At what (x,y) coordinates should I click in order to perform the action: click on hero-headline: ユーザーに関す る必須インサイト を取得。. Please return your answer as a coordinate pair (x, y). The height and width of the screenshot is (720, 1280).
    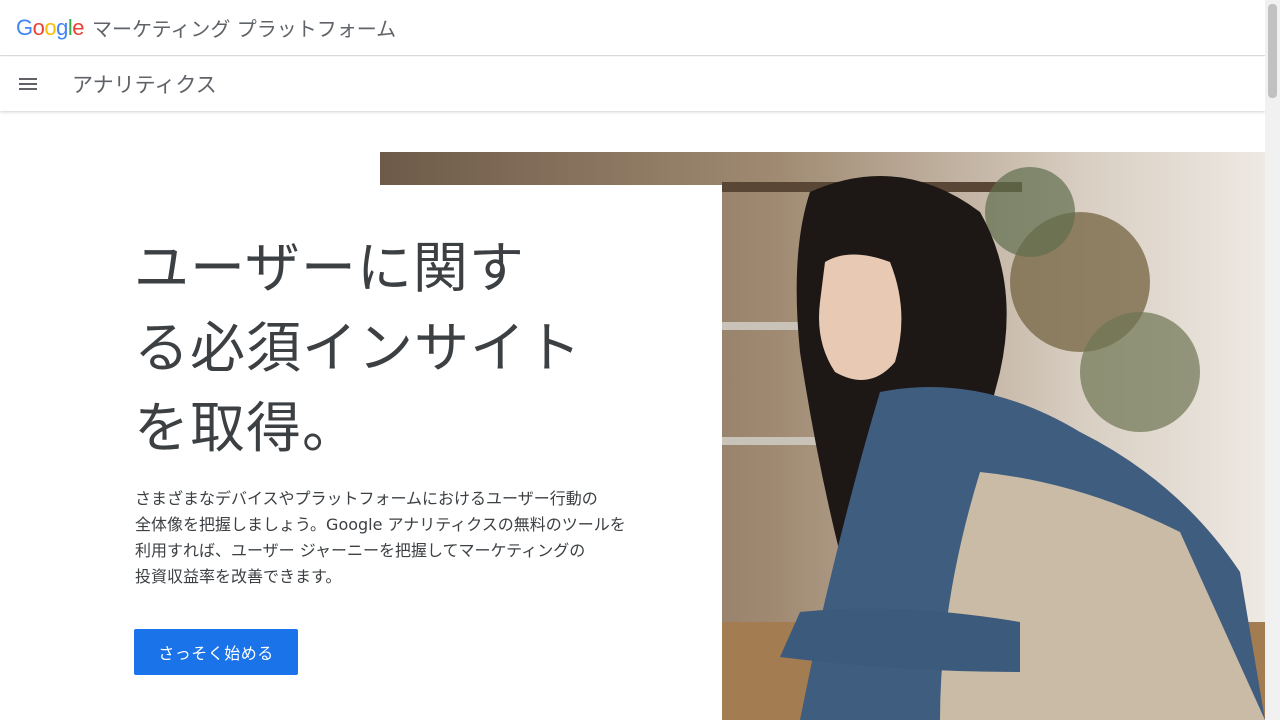
    Looking at the image, I should click on (394, 348).